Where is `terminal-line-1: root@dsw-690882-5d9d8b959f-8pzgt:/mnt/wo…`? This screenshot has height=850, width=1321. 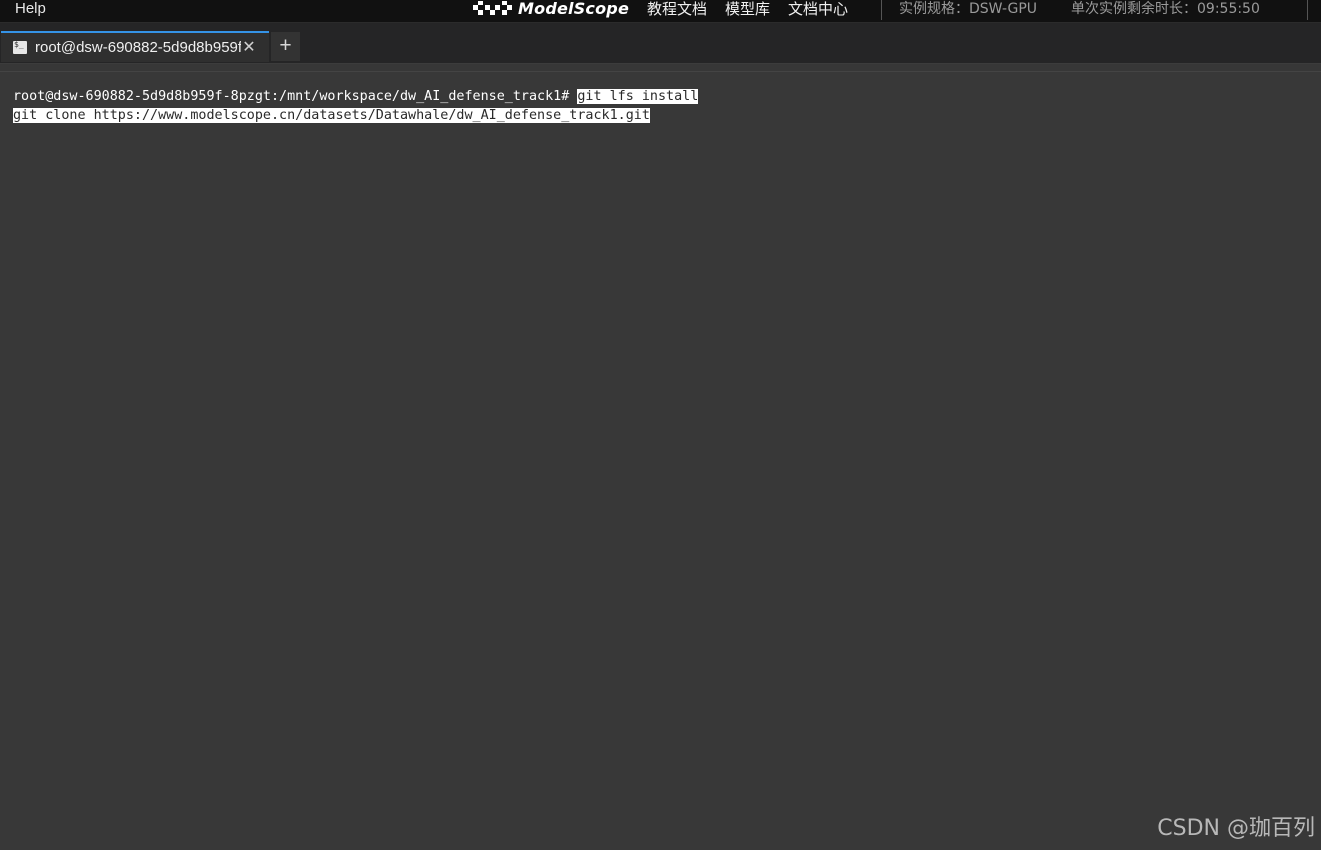 terminal-line-1: root@dsw-690882-5d9d8b959f-8pzgt:/mnt/wo… is located at coordinates (356, 96).